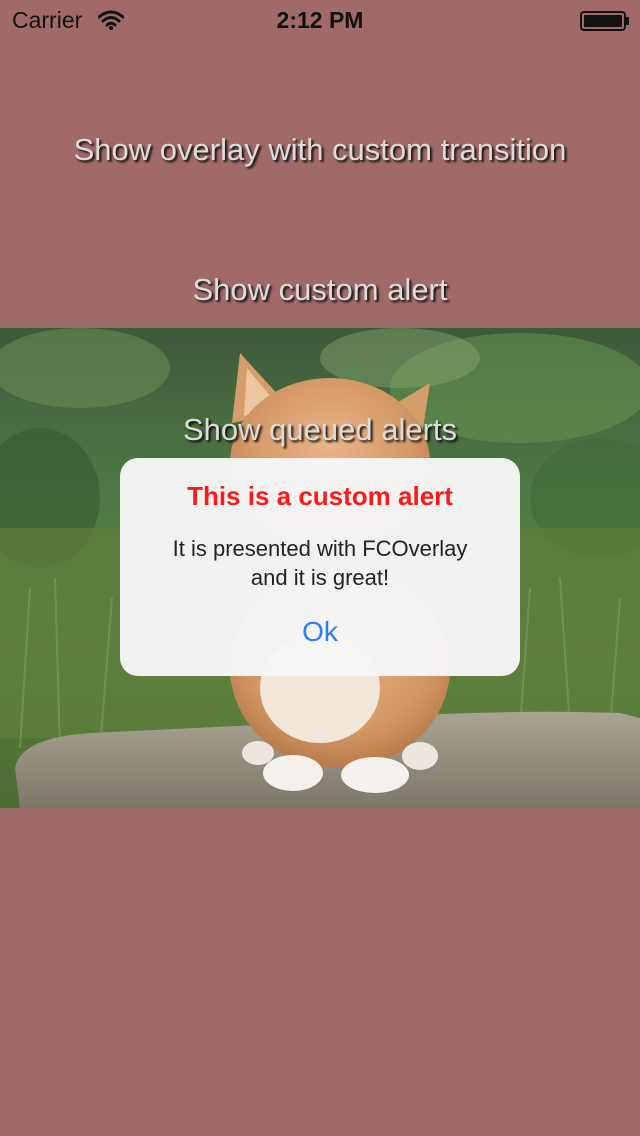  I want to click on status-time: 2:12 PM, so click(320, 20).